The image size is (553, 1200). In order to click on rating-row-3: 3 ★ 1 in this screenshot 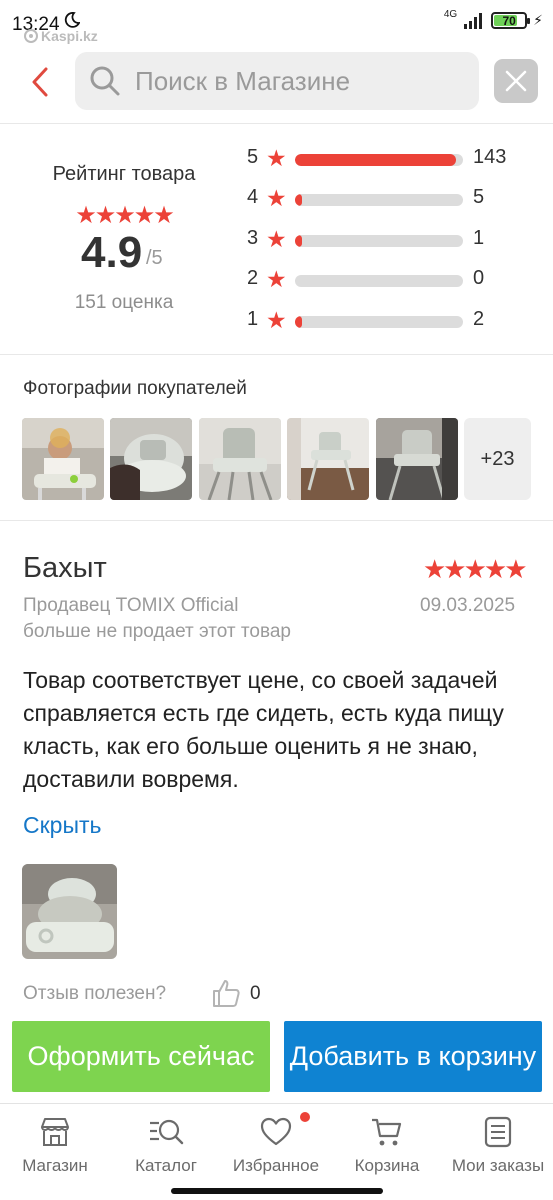, I will do `click(392, 239)`.